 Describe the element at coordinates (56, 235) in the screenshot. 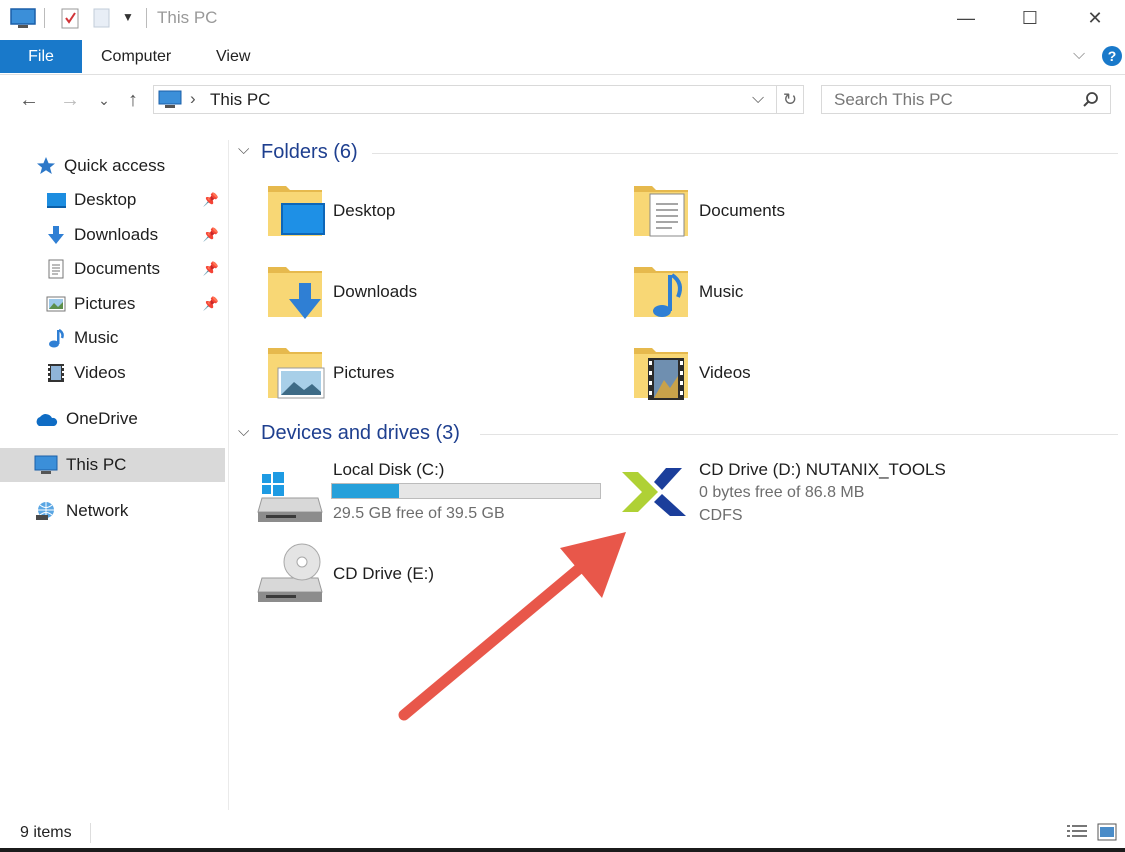

I see `download-icon` at that location.